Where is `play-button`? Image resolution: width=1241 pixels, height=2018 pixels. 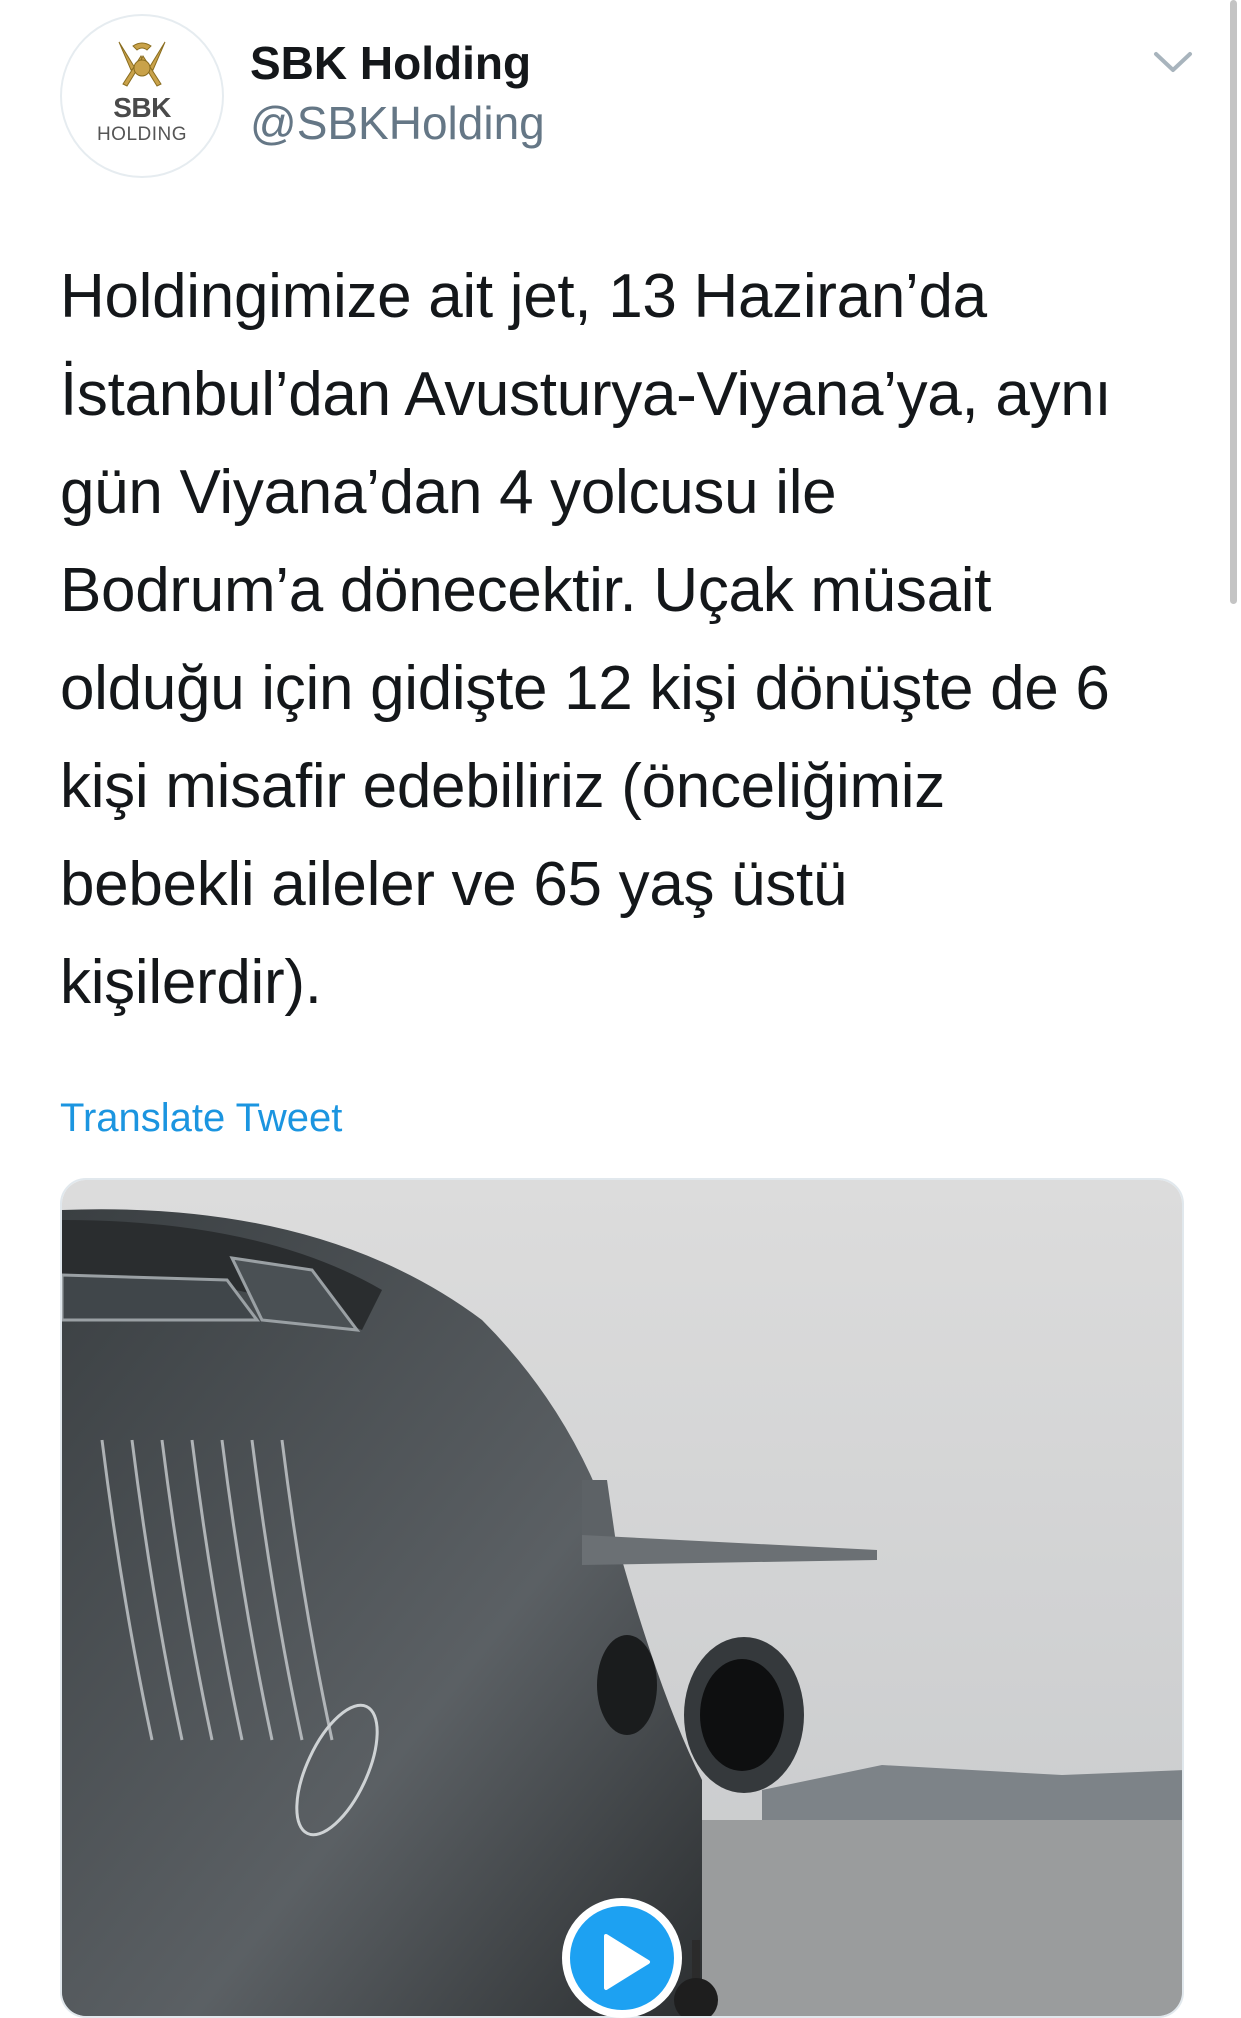
play-button is located at coordinates (622, 1958).